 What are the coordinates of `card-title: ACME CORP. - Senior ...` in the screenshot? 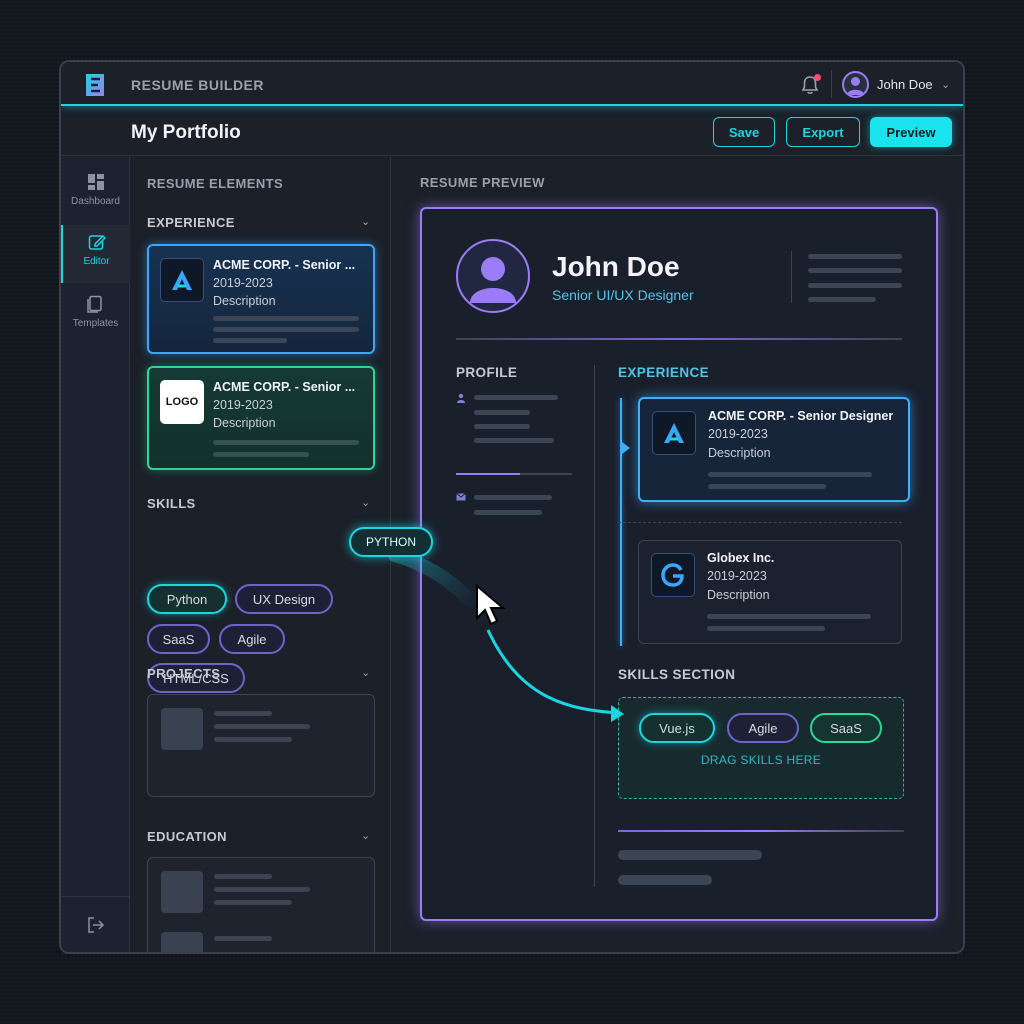 It's located at (284, 387).